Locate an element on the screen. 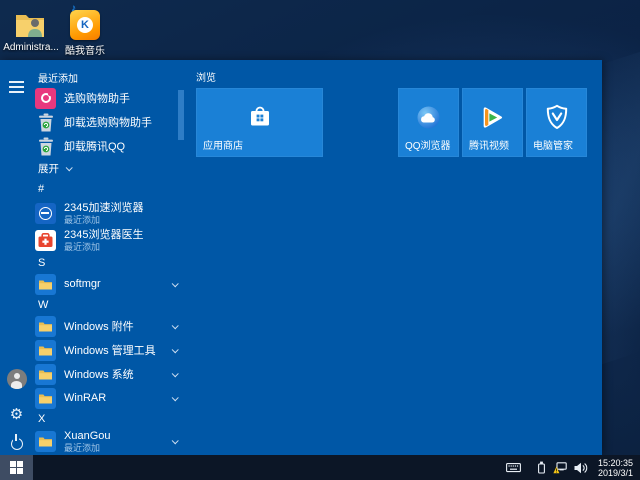 This screenshot has width=640, height=480. kuwo-music-icon: ♪ K is located at coordinates (85, 21).